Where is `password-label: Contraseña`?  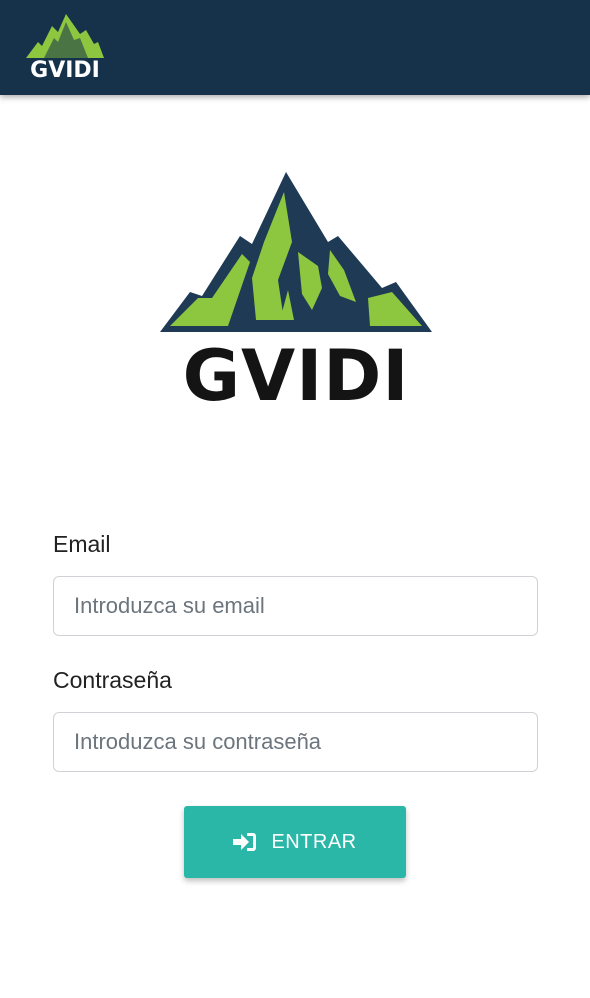
password-label: Contraseña is located at coordinates (112, 680).